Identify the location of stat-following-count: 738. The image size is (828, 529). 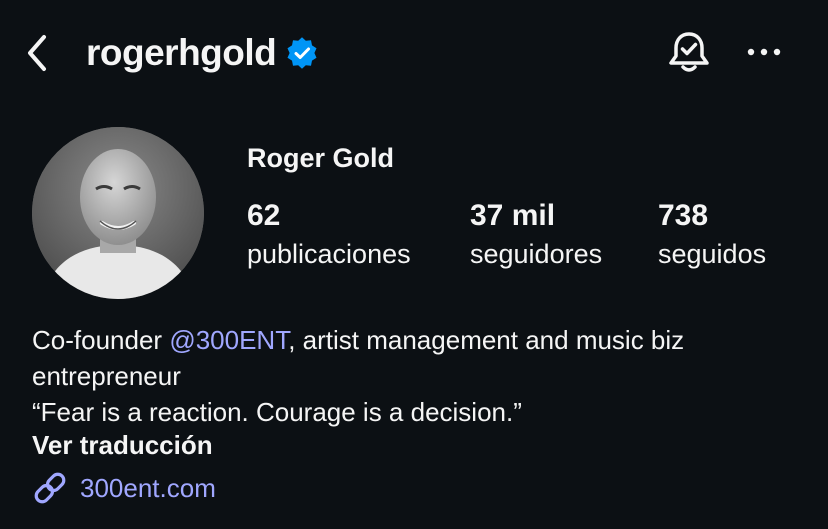
(683, 215).